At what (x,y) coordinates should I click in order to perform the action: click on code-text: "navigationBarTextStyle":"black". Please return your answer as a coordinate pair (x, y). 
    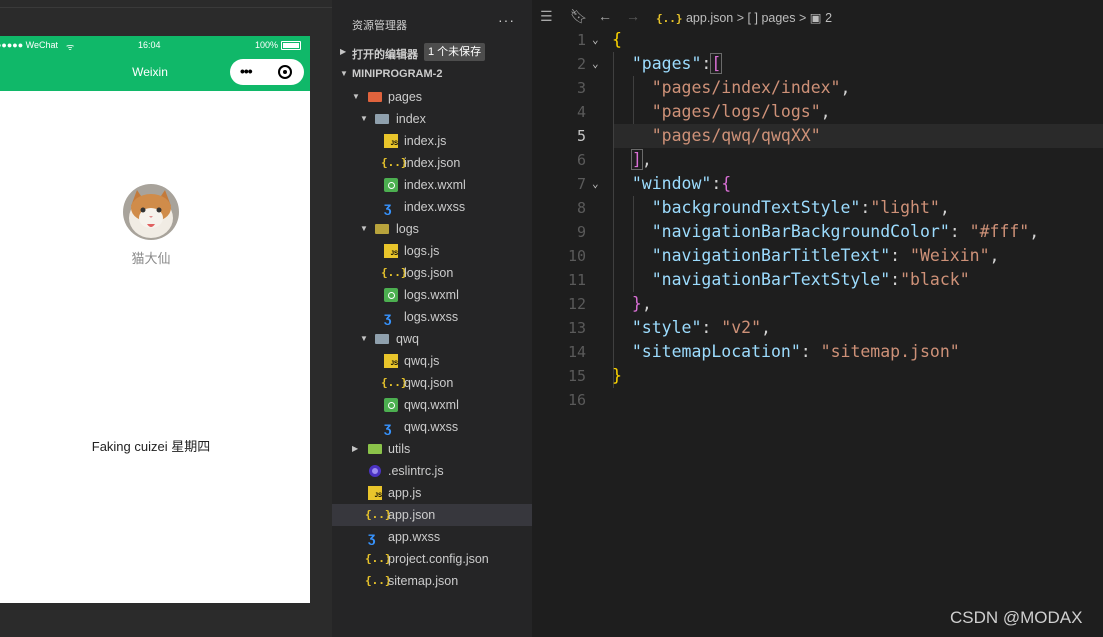
    Looking at the image, I should click on (791, 280).